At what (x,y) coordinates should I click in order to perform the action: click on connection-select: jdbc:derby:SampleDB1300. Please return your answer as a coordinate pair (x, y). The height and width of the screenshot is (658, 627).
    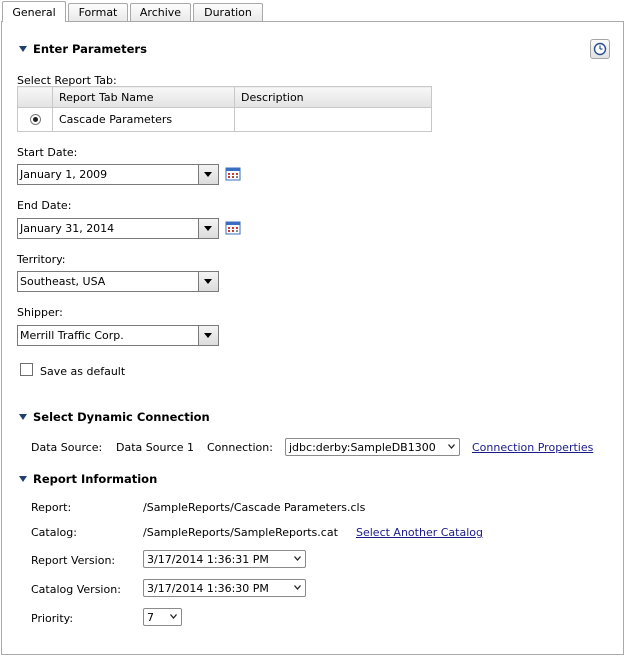
    Looking at the image, I should click on (372, 447).